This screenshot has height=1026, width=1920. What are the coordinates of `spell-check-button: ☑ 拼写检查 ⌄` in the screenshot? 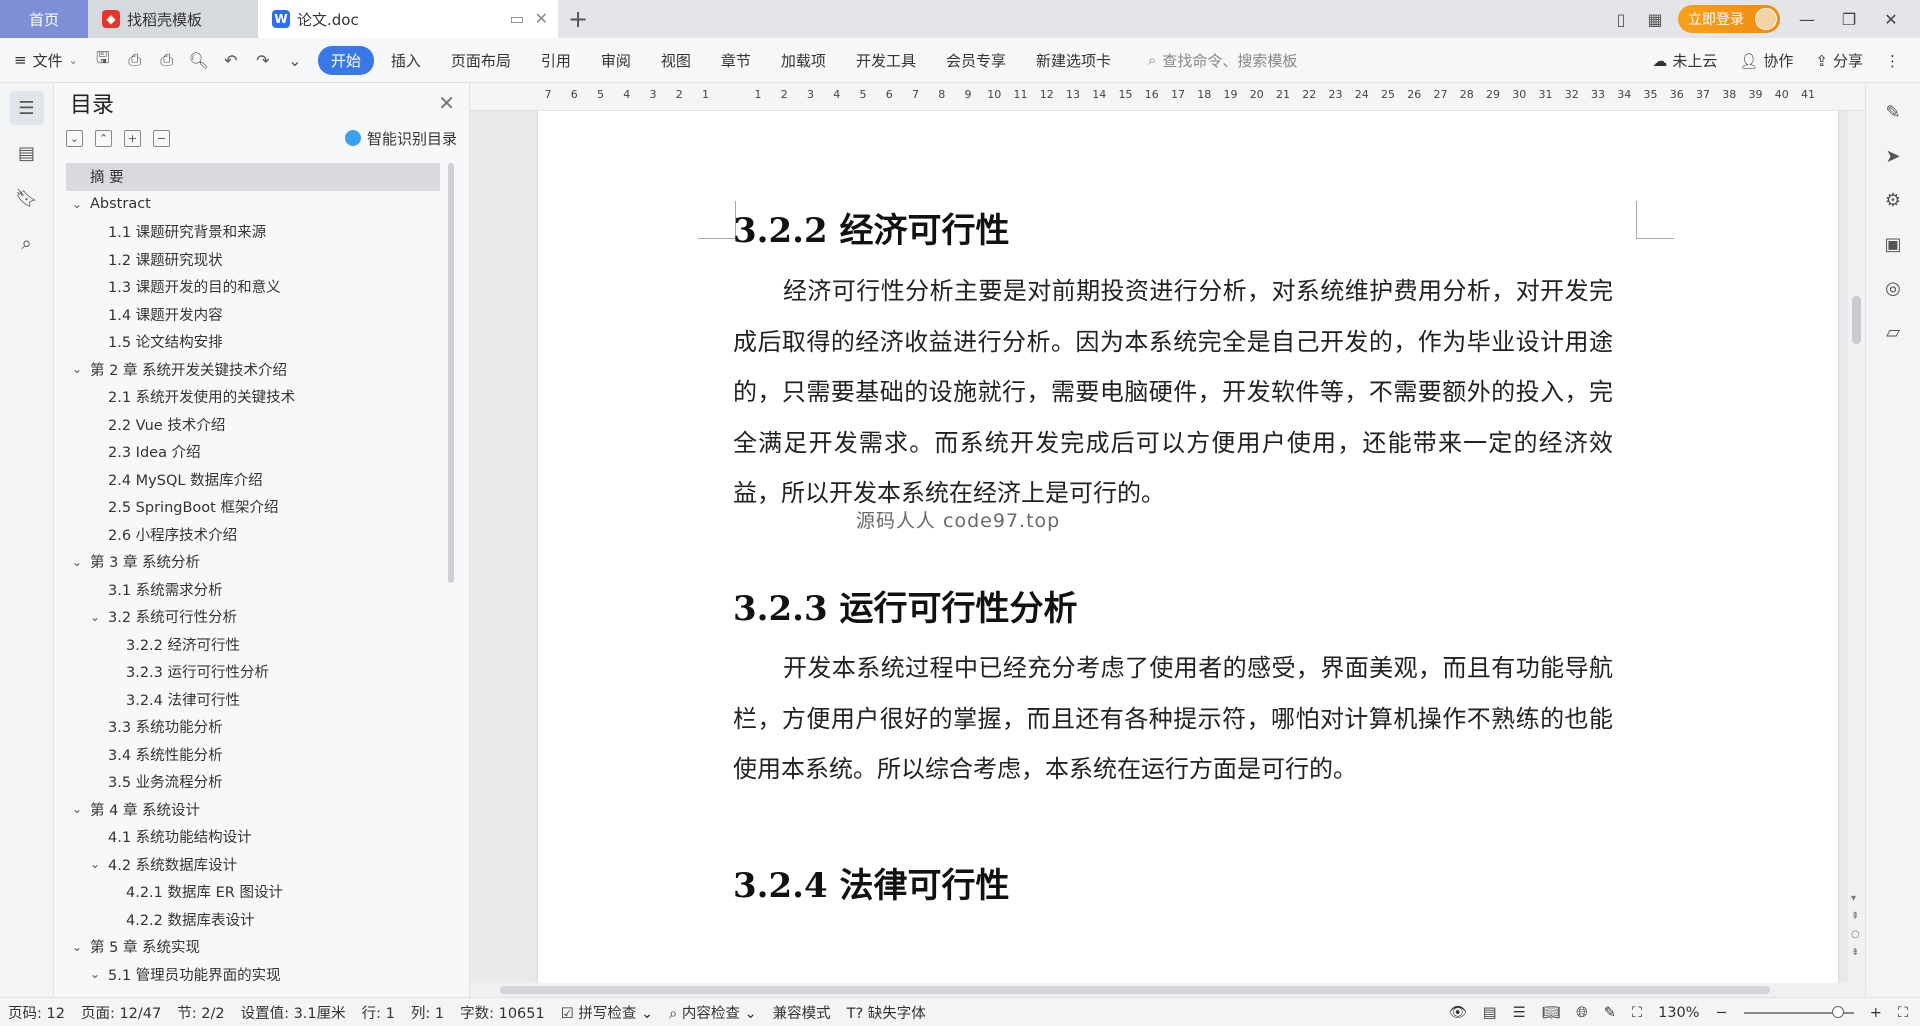 It's located at (607, 1012).